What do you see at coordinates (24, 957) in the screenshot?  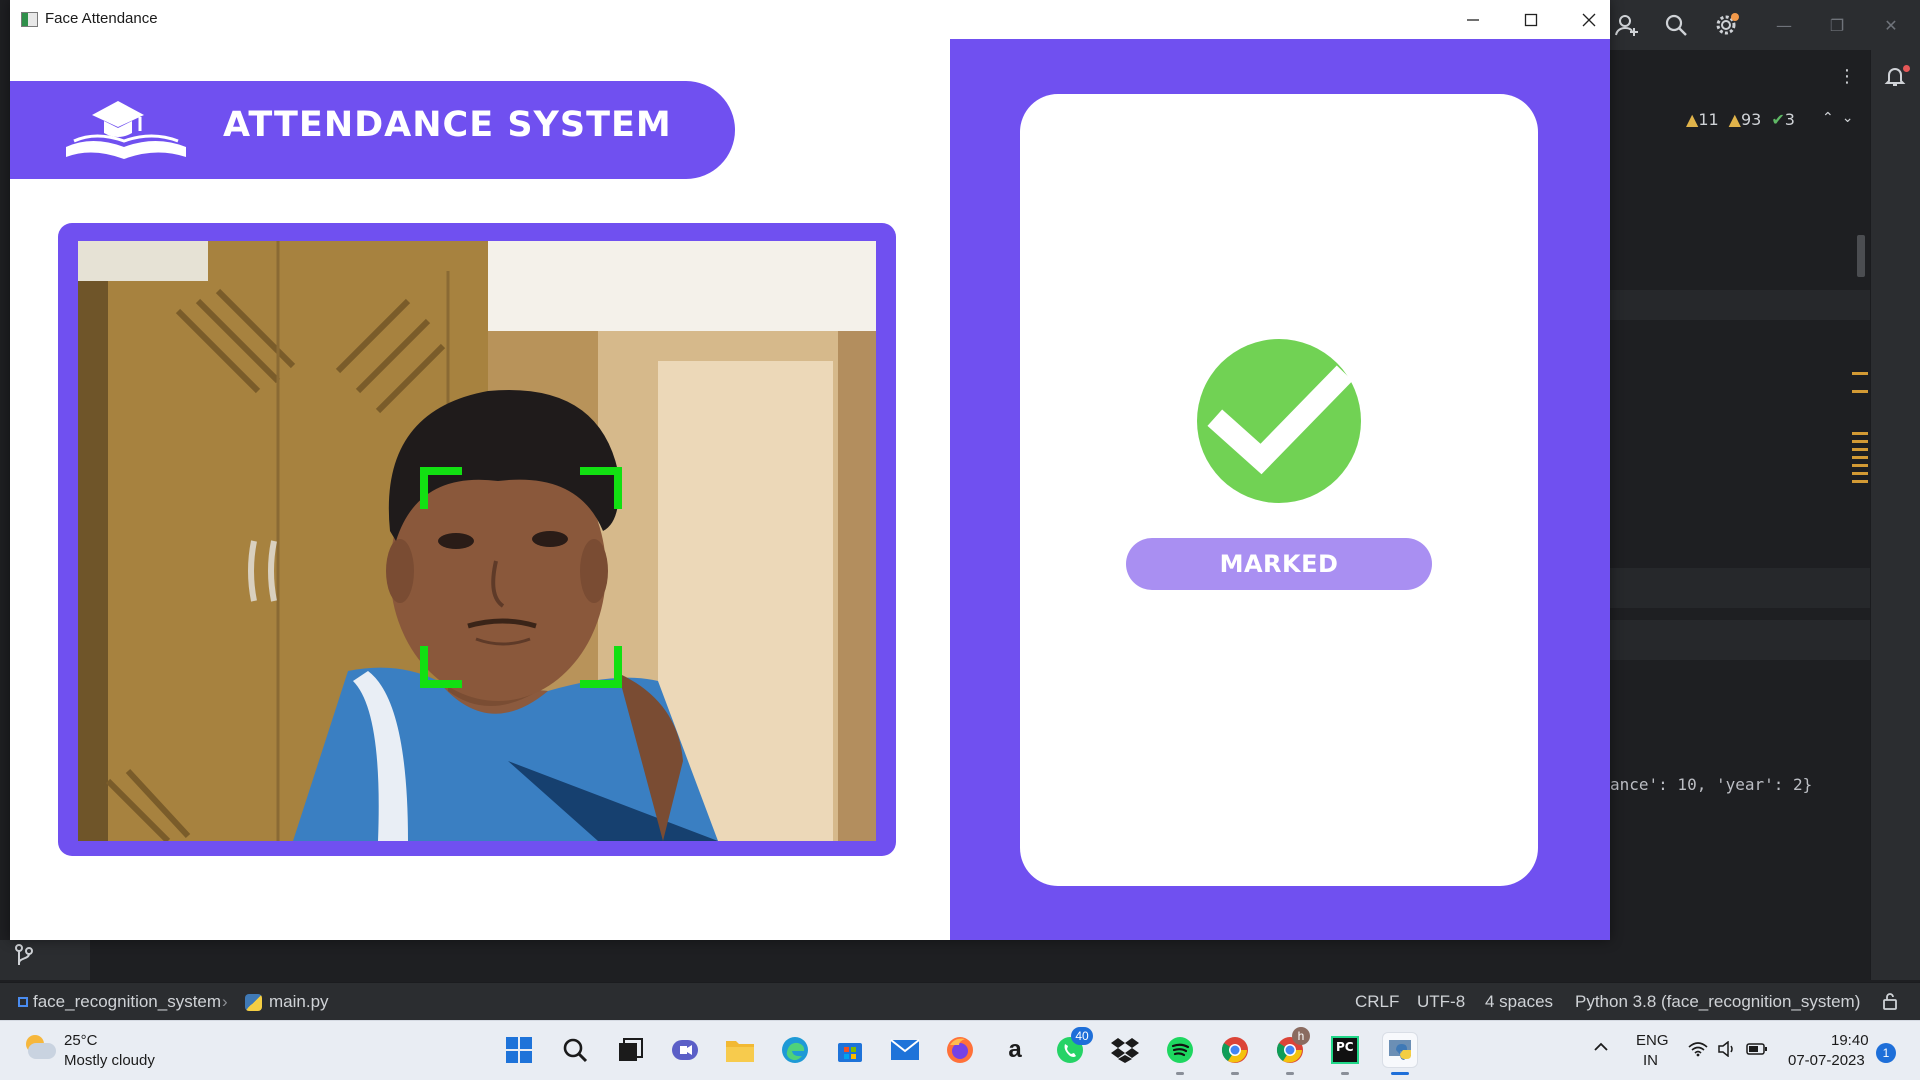 I see `git-branch-icon` at bounding box center [24, 957].